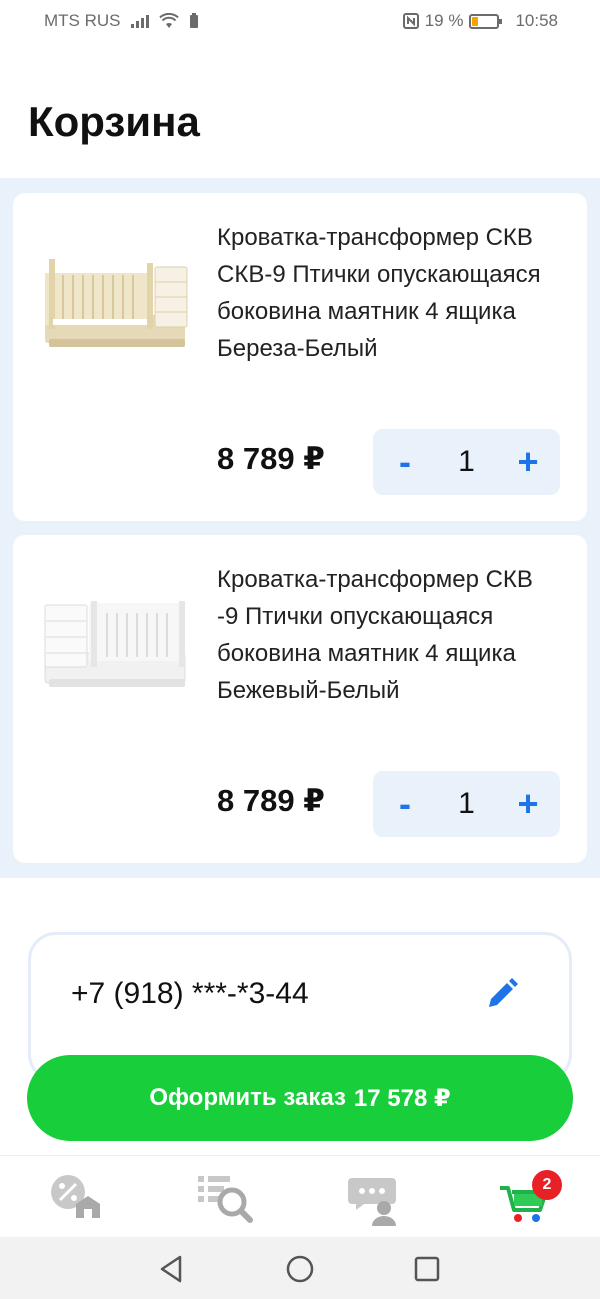  I want to click on carrier-name: MTS RUS, so click(82, 20).